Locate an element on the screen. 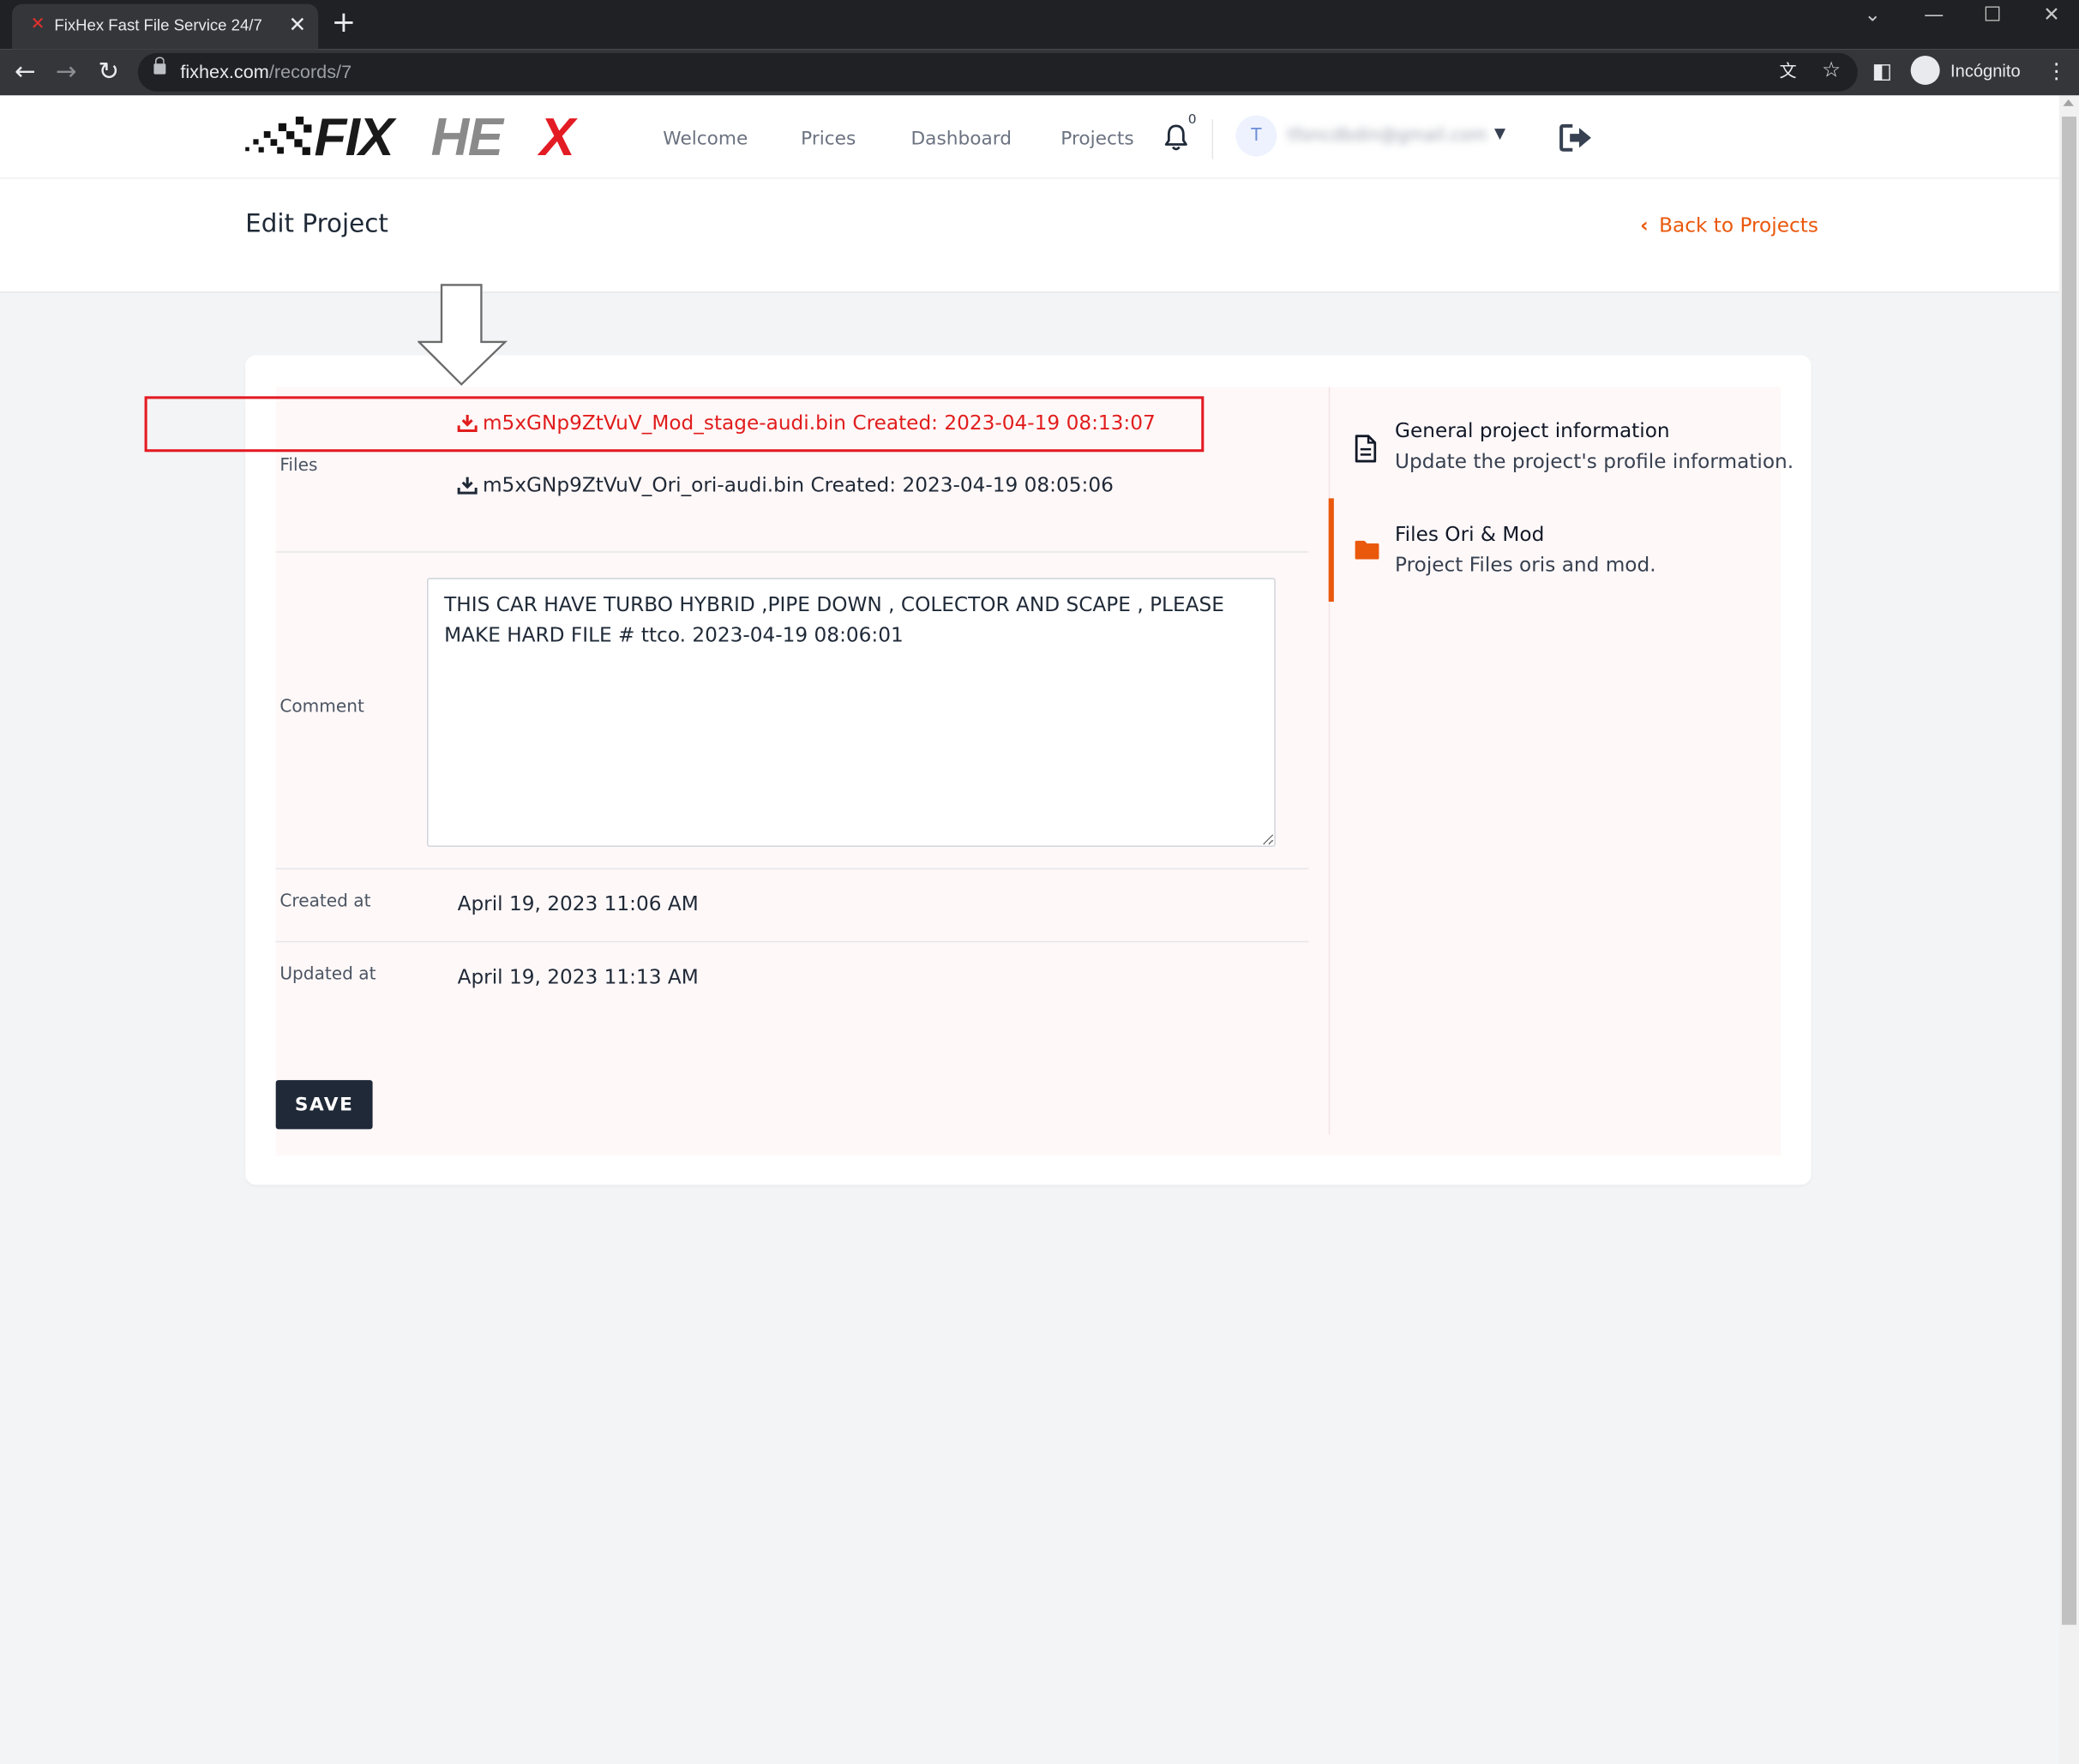  menu-kebab-icon: ⋮ is located at coordinates (2056, 71).